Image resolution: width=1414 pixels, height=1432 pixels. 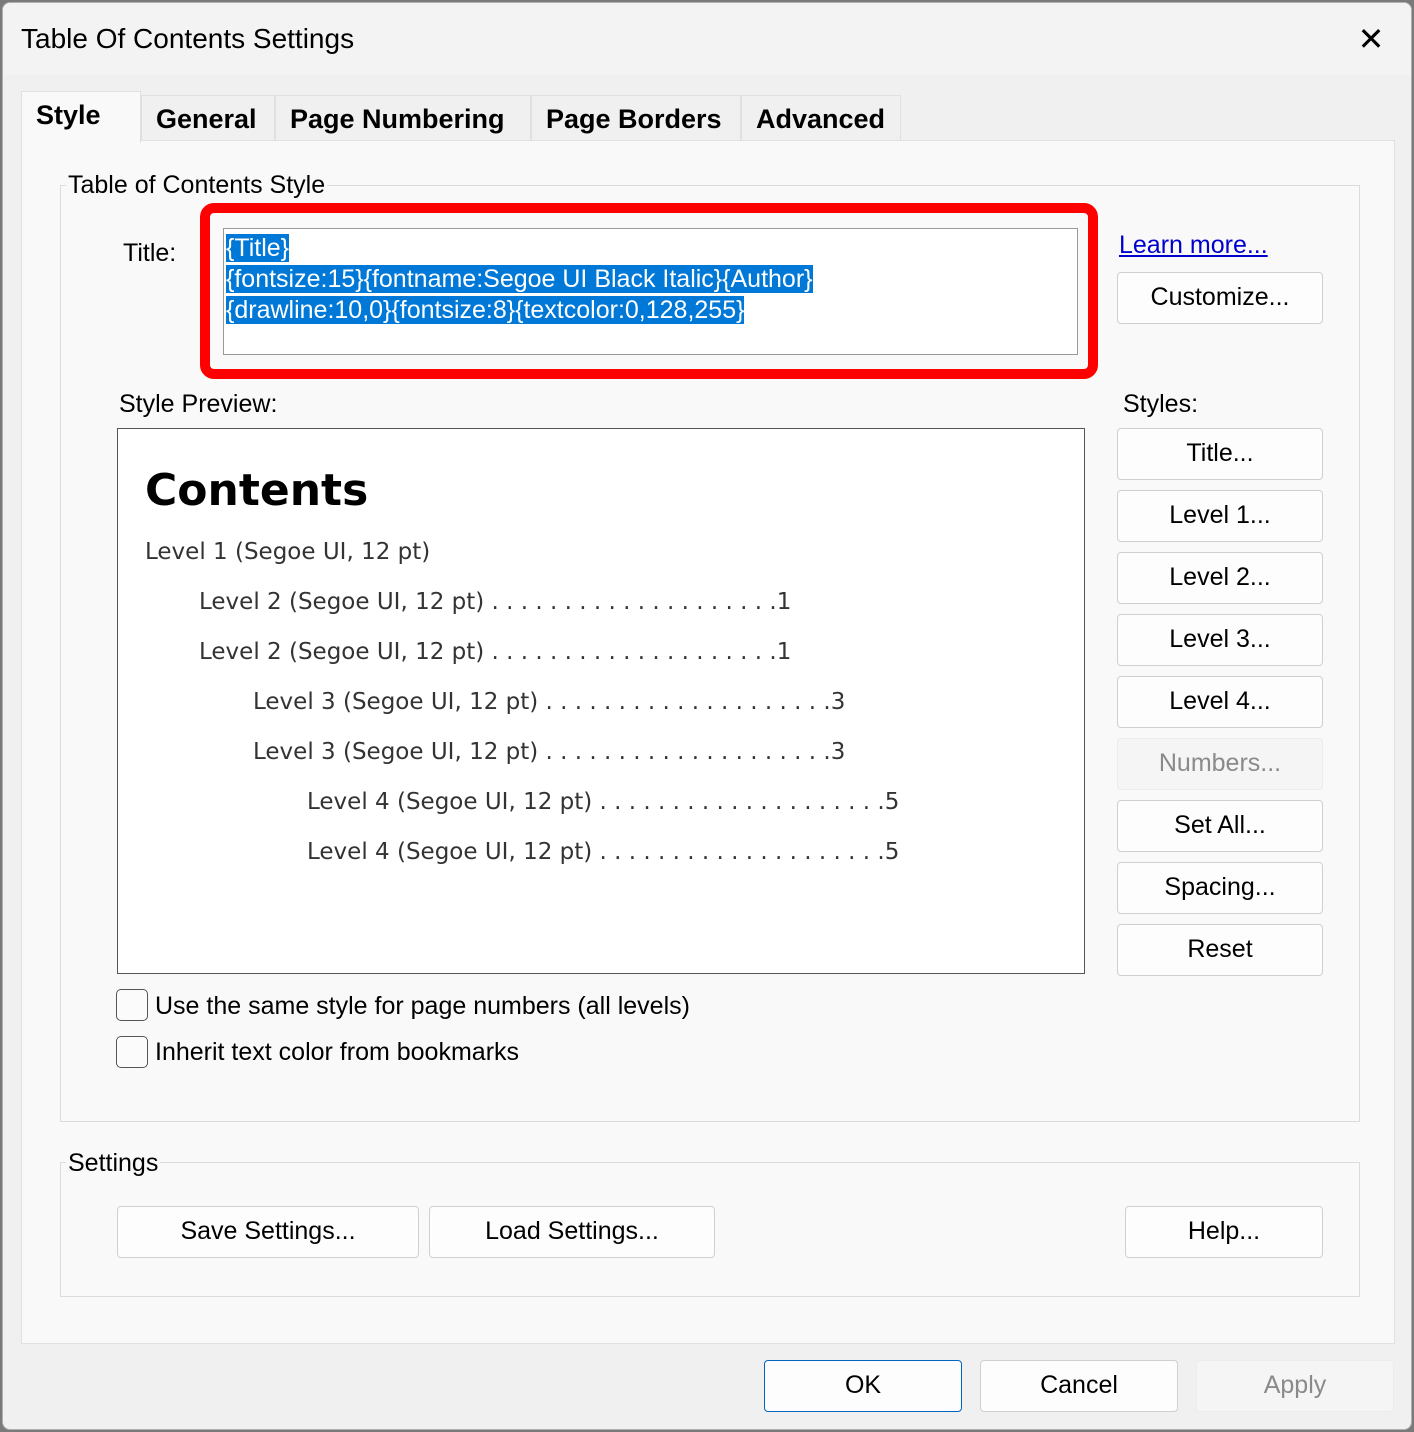 What do you see at coordinates (188, 38) in the screenshot?
I see `window-title: Table Of Contents Settings` at bounding box center [188, 38].